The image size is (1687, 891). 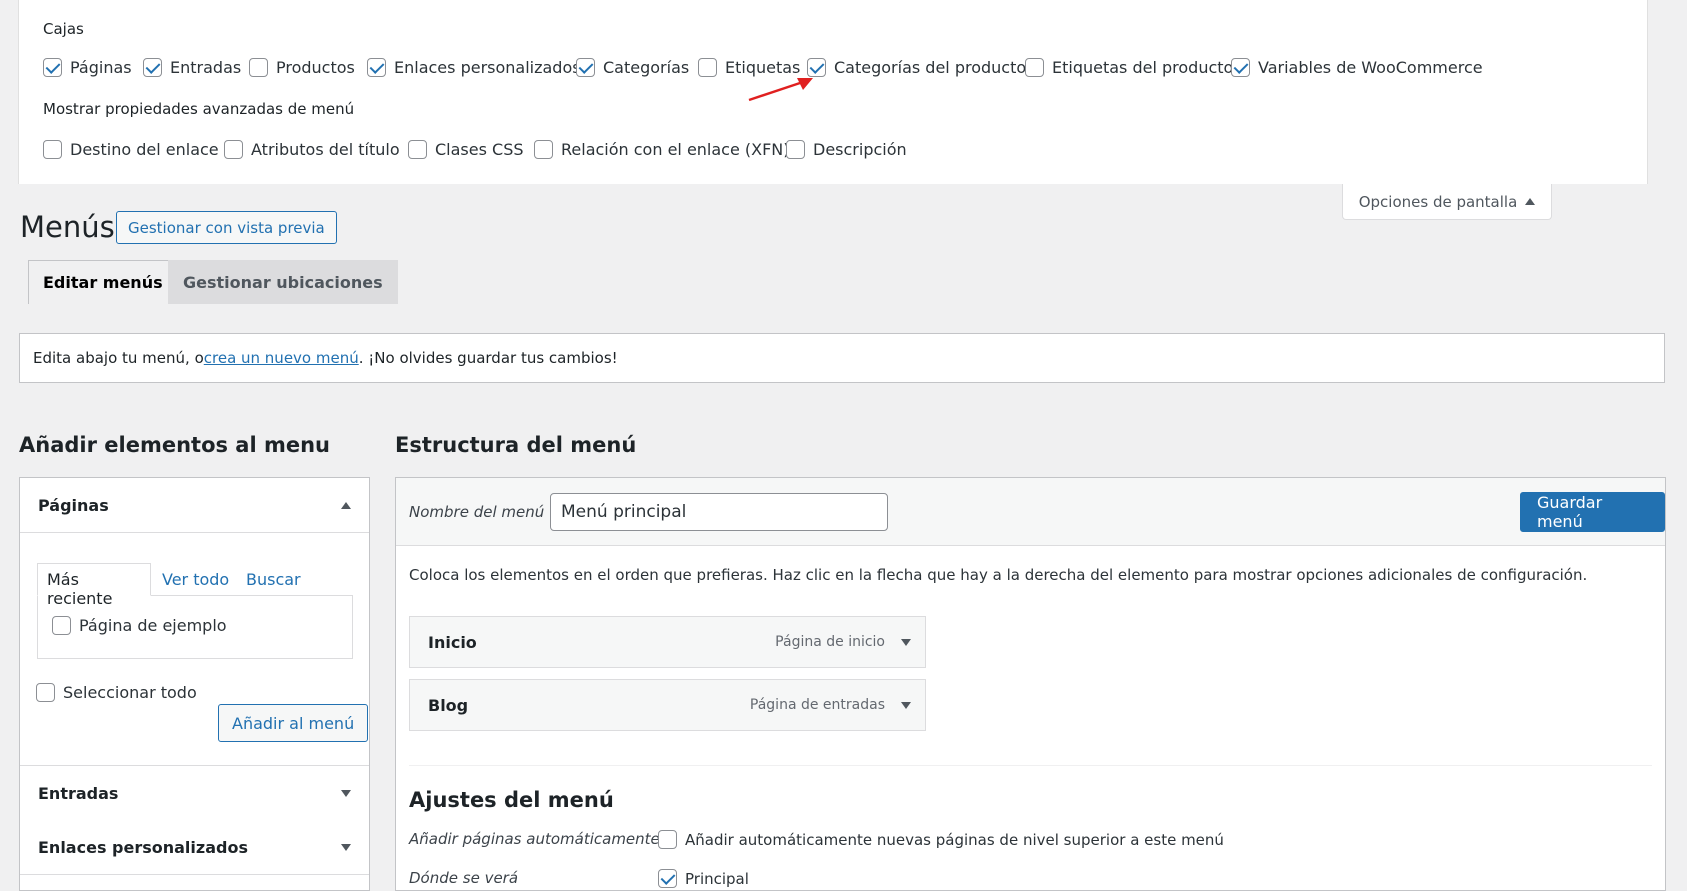 I want to click on tab-most-recent: Más reciente, so click(x=94, y=585).